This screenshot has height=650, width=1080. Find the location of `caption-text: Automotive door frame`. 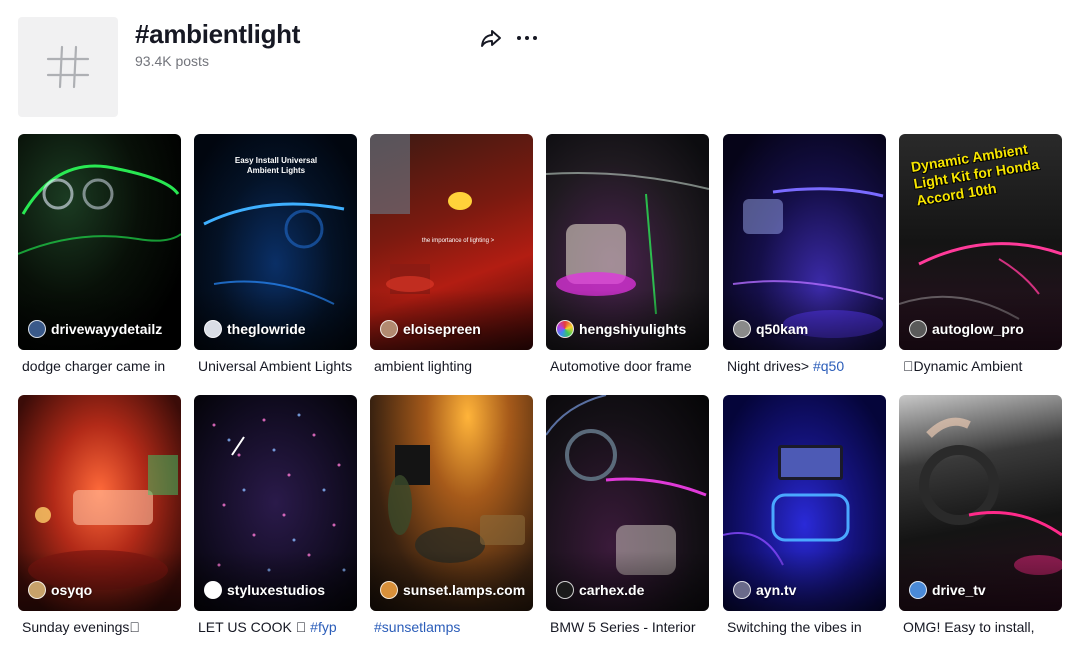

caption-text: Automotive door frame is located at coordinates (621, 366).